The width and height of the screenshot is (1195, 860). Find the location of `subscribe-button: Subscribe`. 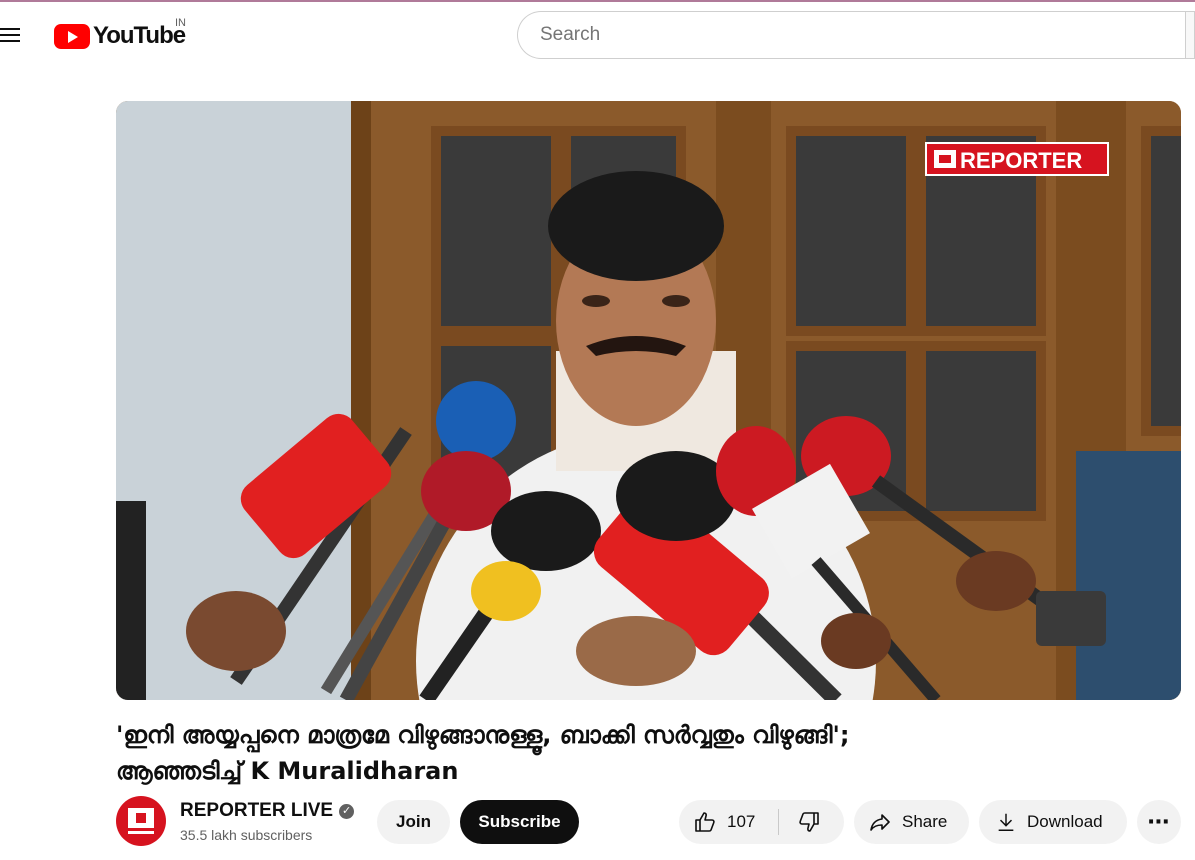

subscribe-button: Subscribe is located at coordinates (519, 822).